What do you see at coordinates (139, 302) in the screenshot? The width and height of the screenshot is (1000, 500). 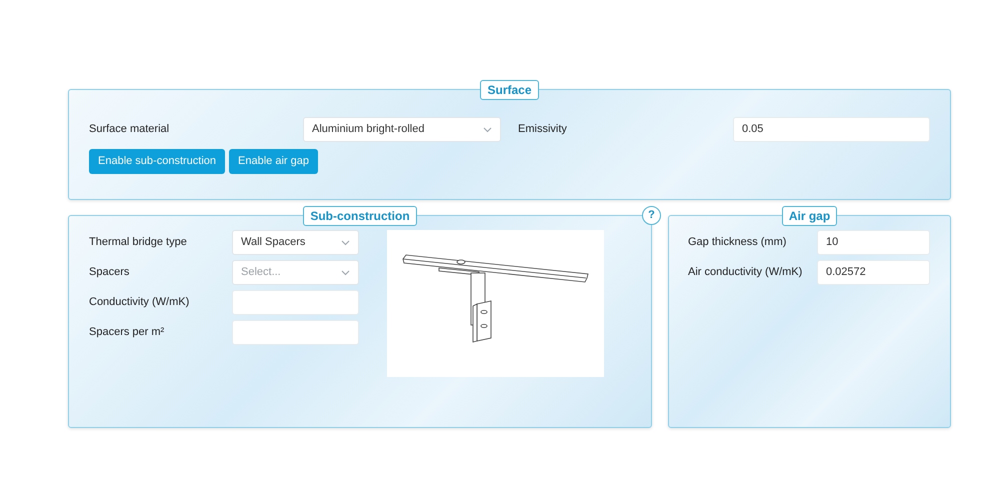 I see `field-label: Conductivity (W/mK)` at bounding box center [139, 302].